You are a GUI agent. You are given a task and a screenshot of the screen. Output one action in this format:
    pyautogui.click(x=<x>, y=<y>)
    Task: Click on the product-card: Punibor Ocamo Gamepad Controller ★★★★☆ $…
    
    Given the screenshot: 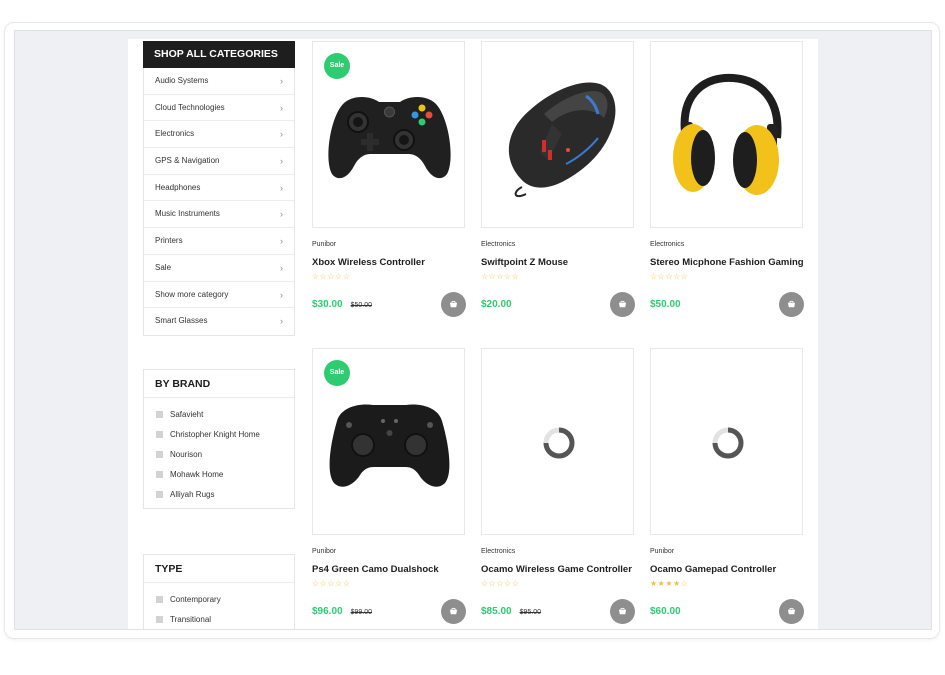 What is the action you would take?
    pyautogui.click(x=727, y=486)
    